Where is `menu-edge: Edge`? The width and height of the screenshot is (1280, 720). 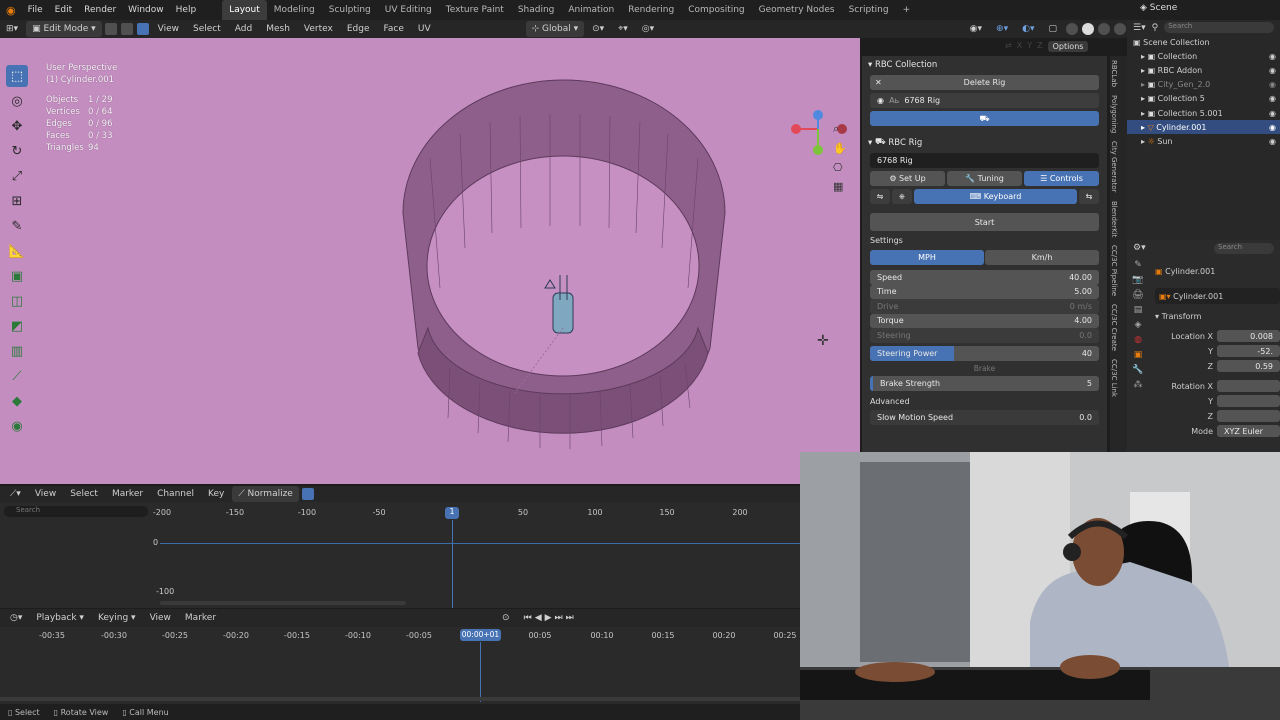 menu-edge: Edge is located at coordinates (358, 29).